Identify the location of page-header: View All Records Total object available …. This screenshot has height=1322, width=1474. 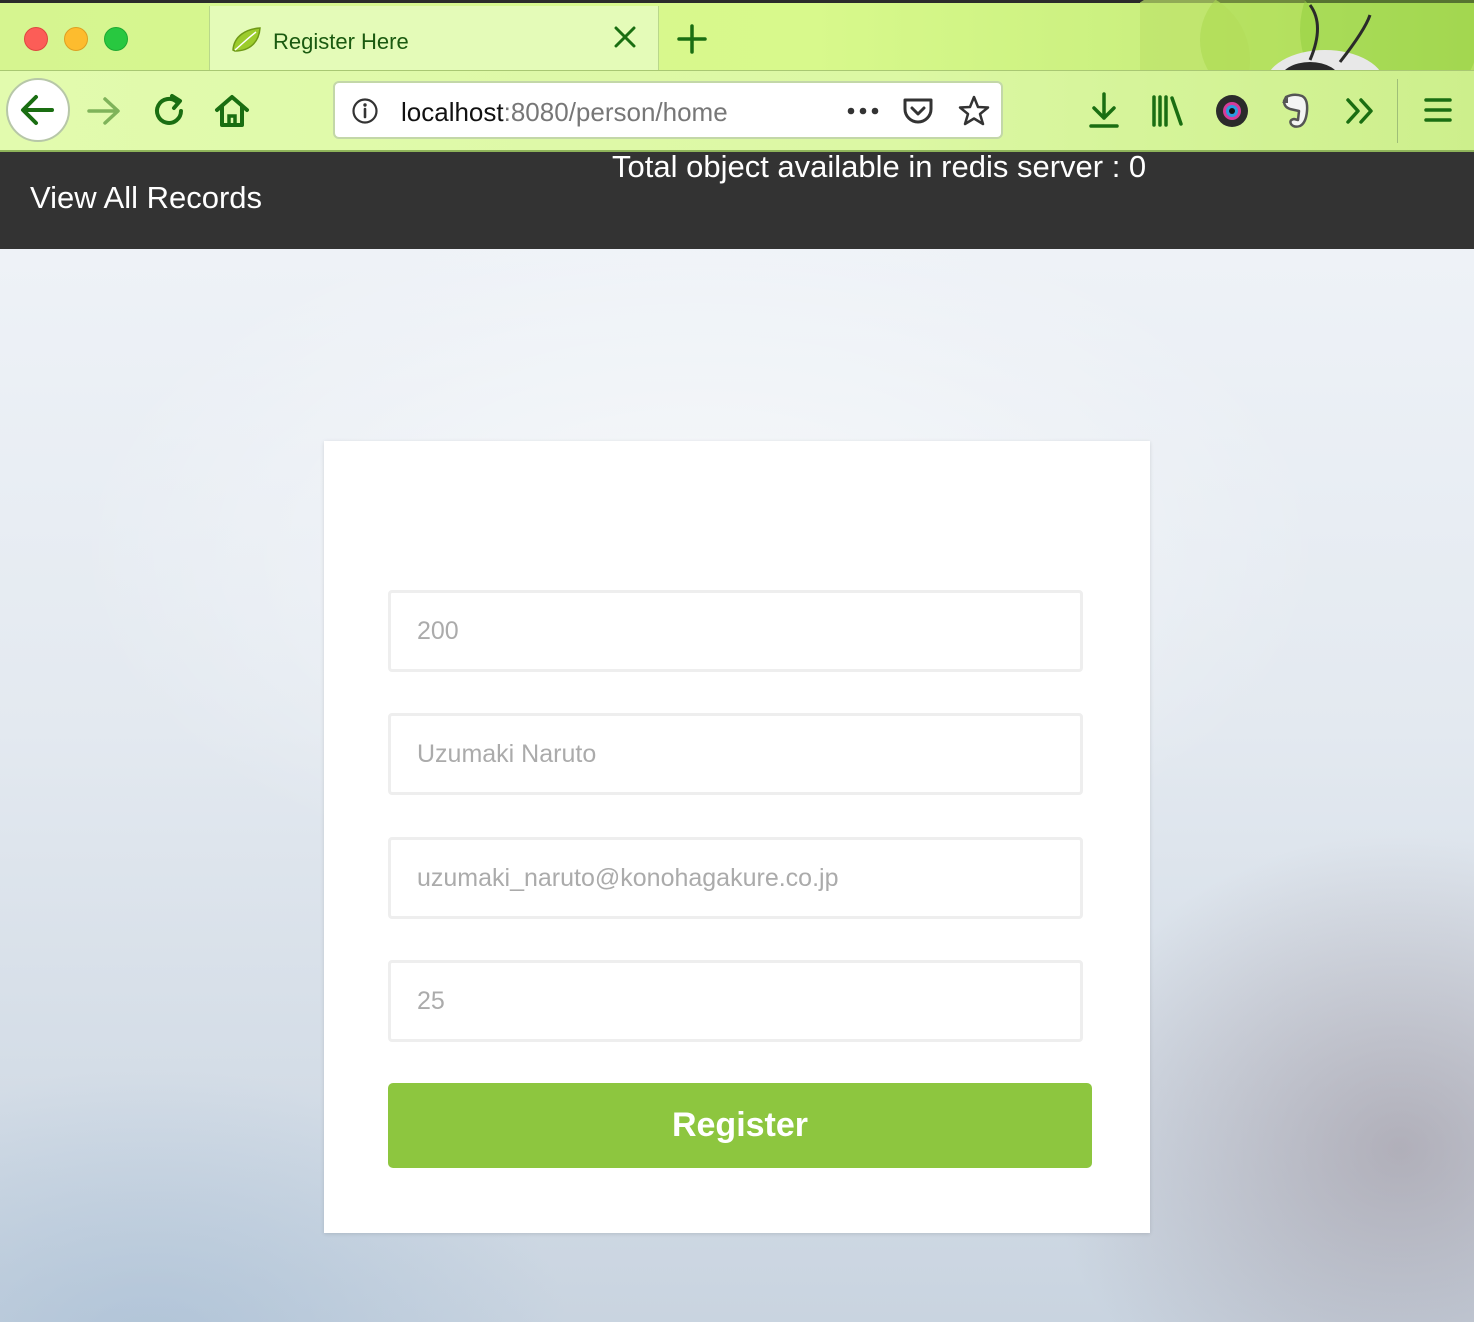
(737, 199).